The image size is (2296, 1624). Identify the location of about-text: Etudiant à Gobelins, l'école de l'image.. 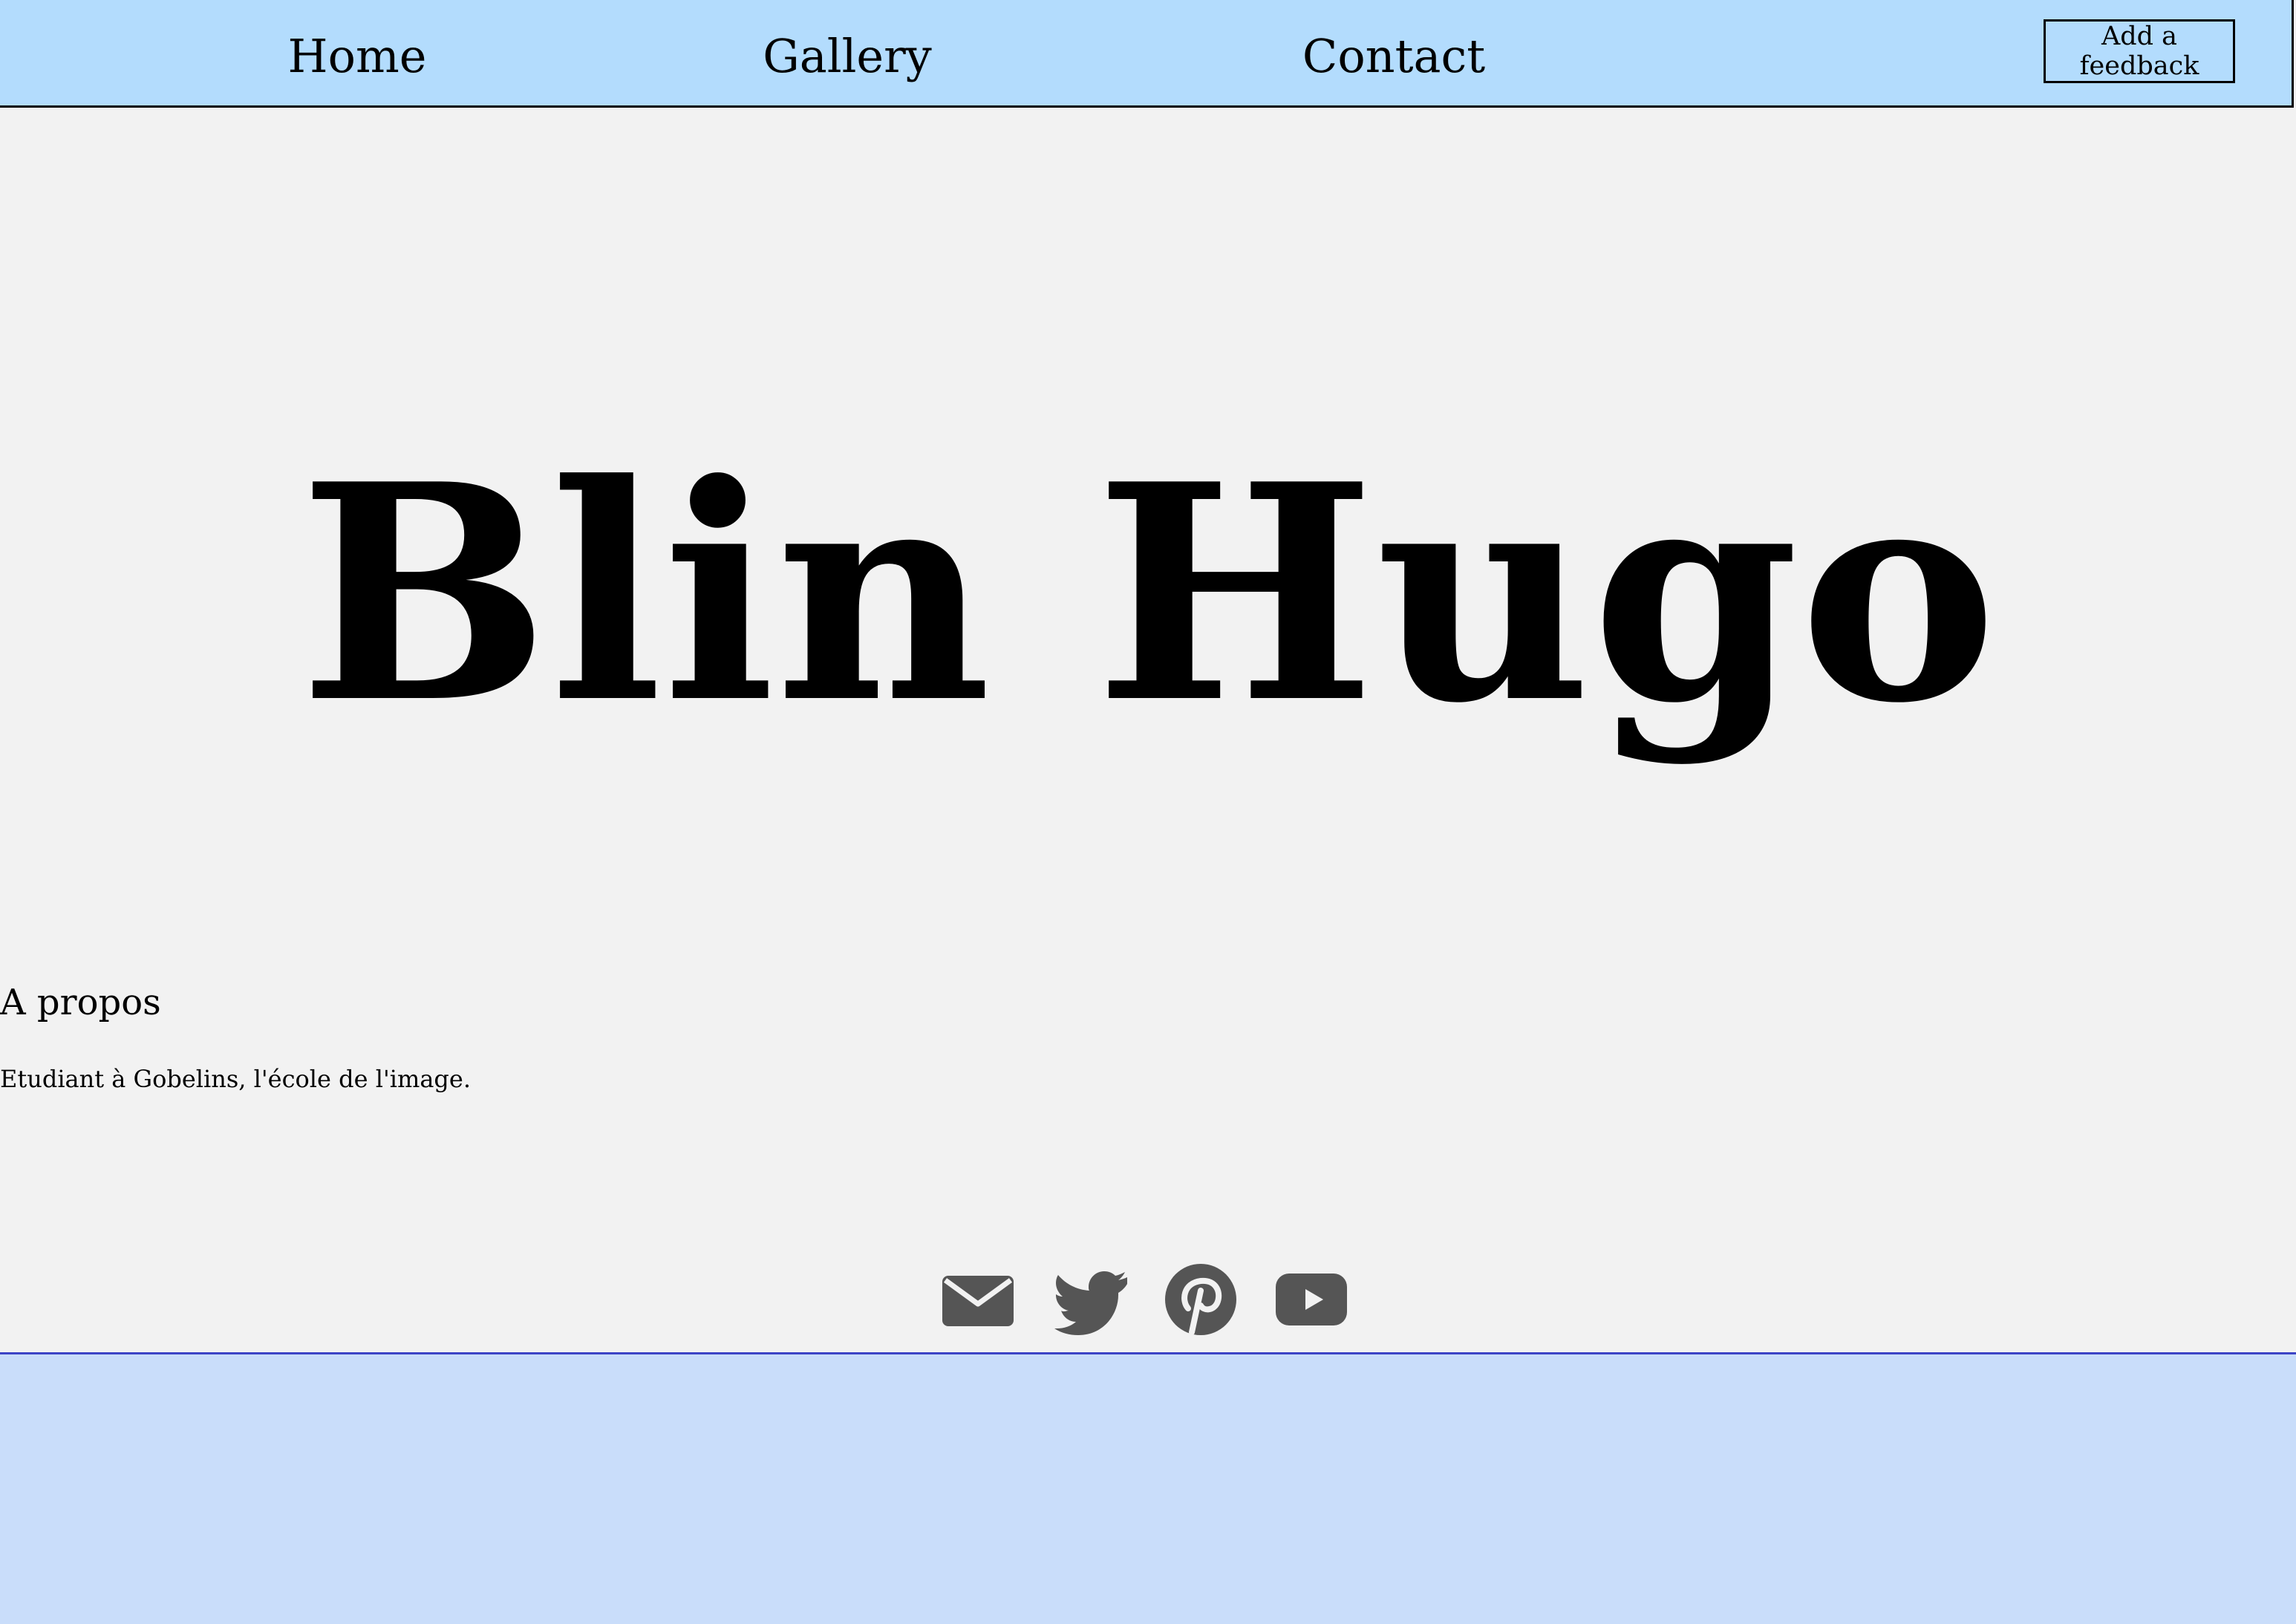
(235, 1079).